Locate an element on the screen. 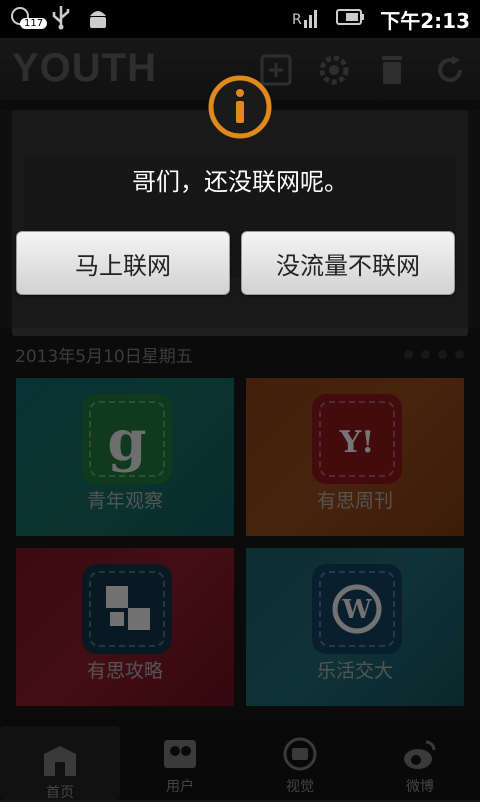  usb-icon is located at coordinates (61, 19).